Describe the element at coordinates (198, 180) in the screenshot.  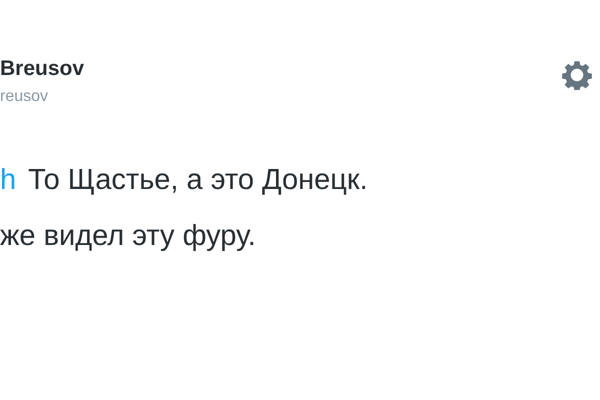
I see `tweet-text: То Щастье, а это Донецк.` at that location.